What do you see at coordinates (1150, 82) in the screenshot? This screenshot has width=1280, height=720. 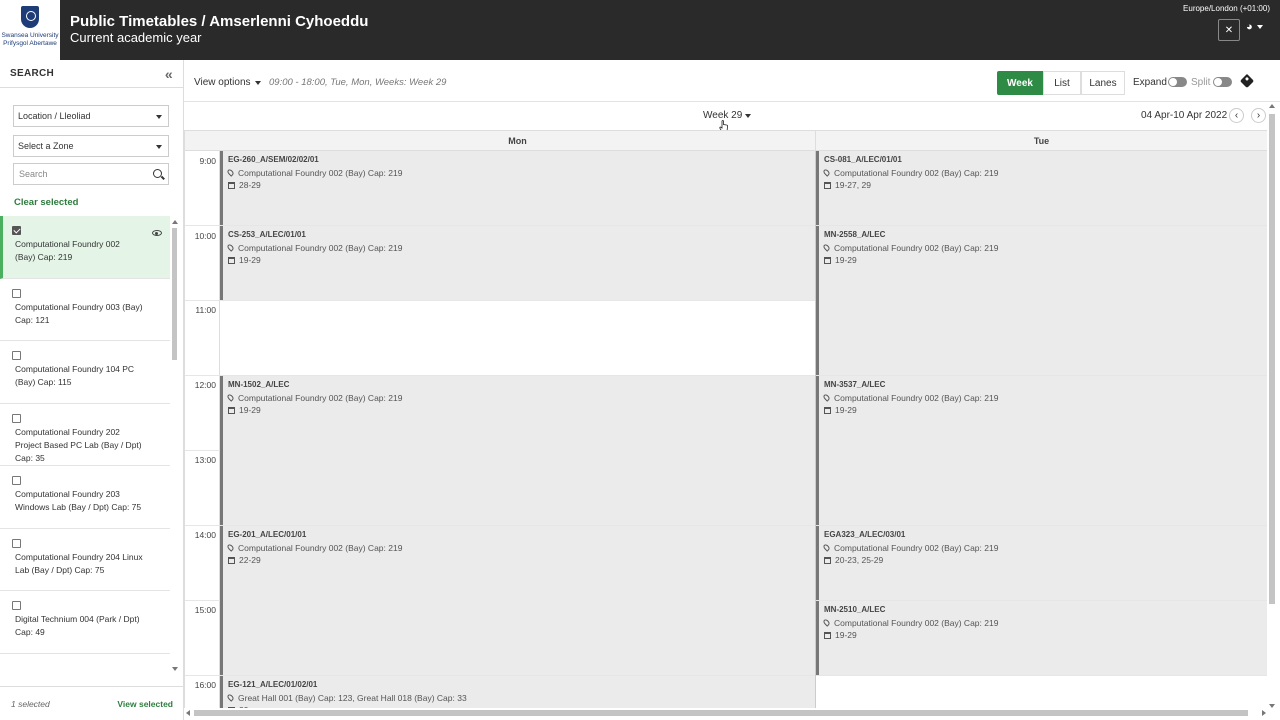 I see `expand-label: Expand` at bounding box center [1150, 82].